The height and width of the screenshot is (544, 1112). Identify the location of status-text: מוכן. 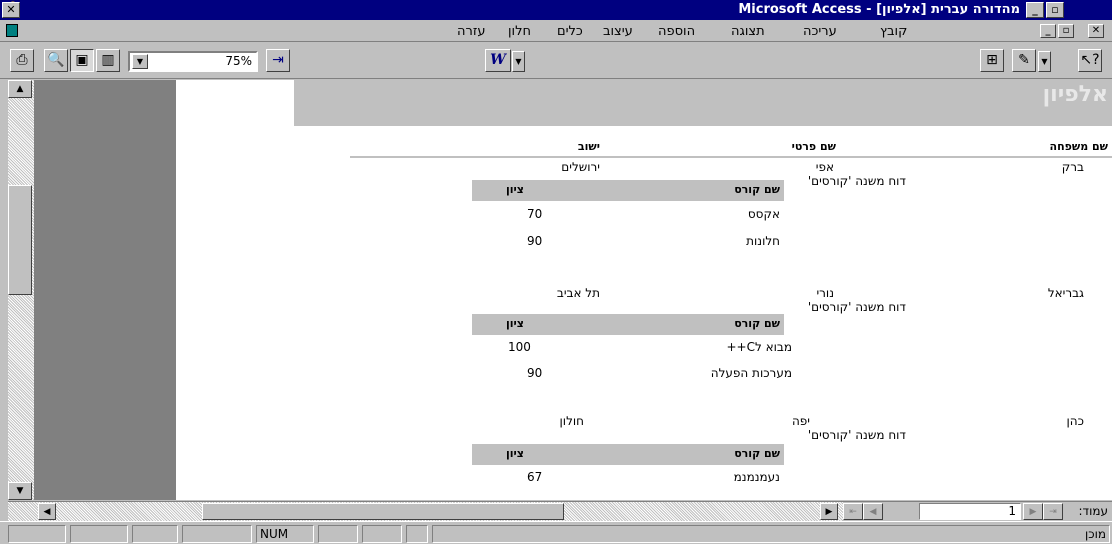
(771, 534).